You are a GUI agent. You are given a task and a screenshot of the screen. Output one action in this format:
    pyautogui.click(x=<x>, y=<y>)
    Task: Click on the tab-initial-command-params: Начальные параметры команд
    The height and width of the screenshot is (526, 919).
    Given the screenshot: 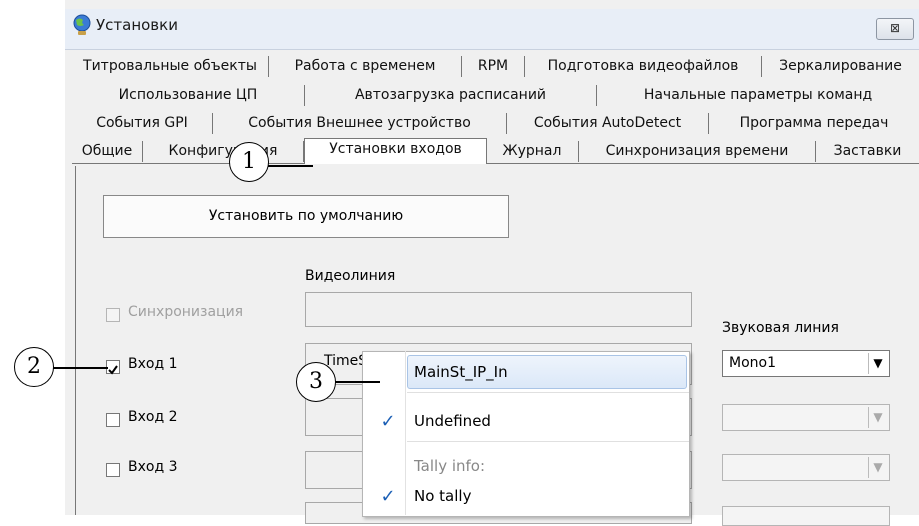 What is the action you would take?
    pyautogui.click(x=758, y=95)
    